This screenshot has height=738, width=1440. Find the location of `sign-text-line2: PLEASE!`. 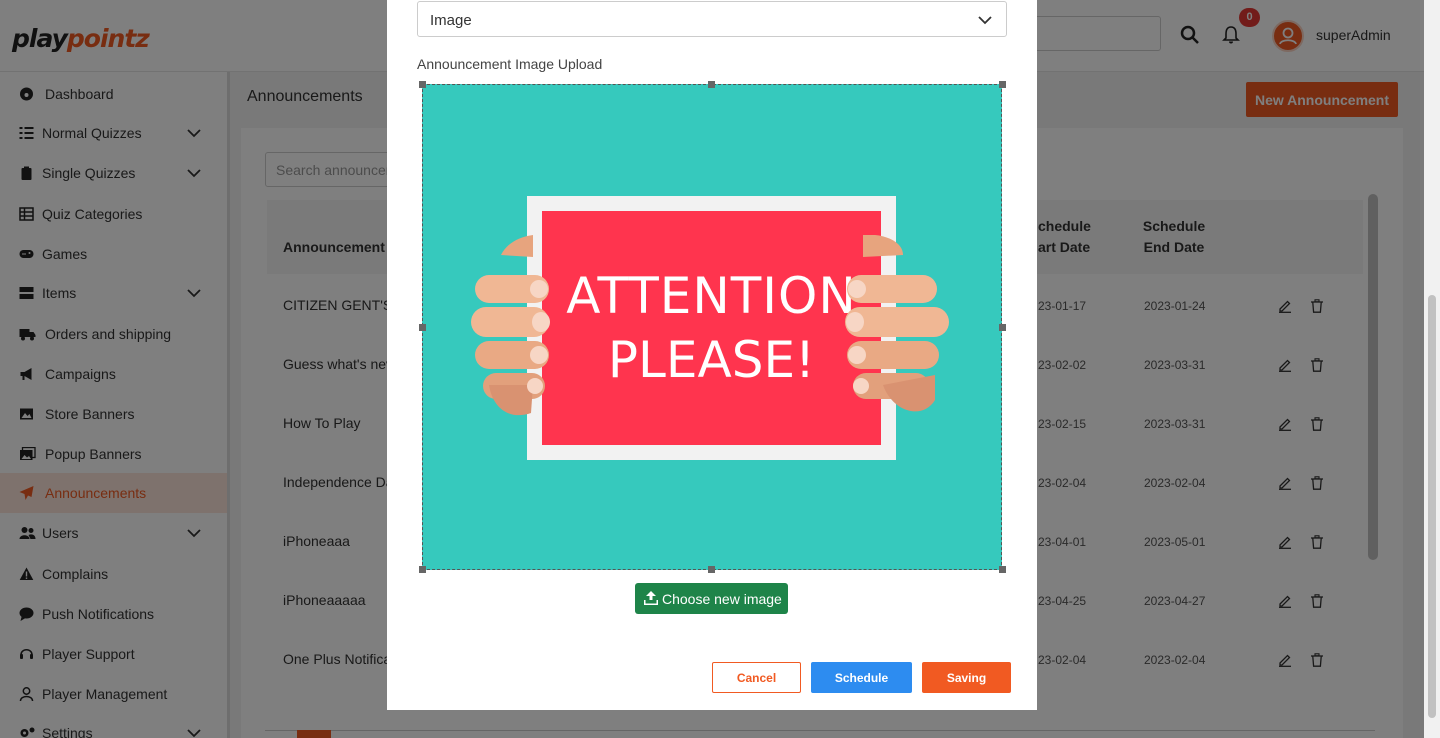

sign-text-line2: PLEASE! is located at coordinates (711, 360).